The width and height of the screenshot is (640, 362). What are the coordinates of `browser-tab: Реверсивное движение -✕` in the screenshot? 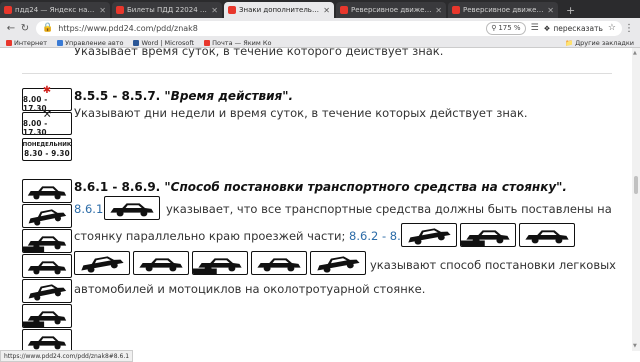 It's located at (391, 10).